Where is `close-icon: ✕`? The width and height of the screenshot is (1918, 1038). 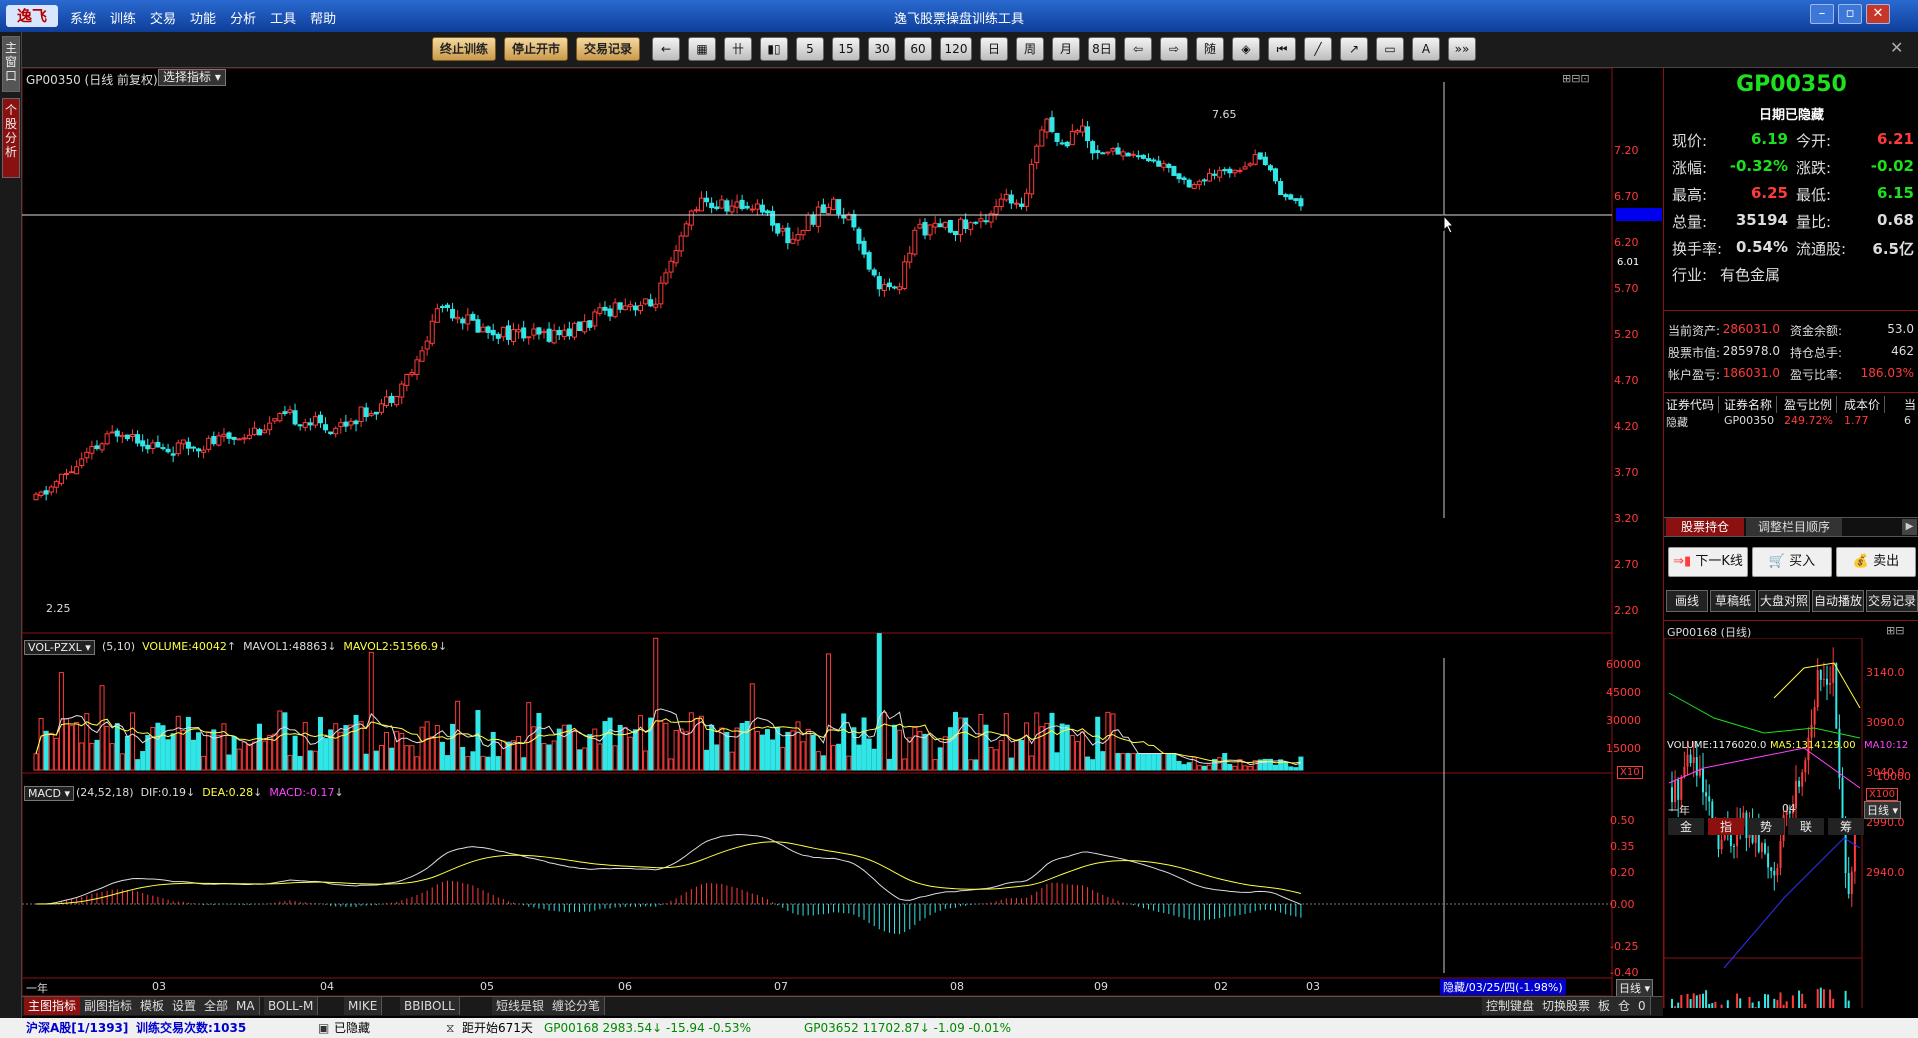
close-icon: ✕ is located at coordinates (1878, 14).